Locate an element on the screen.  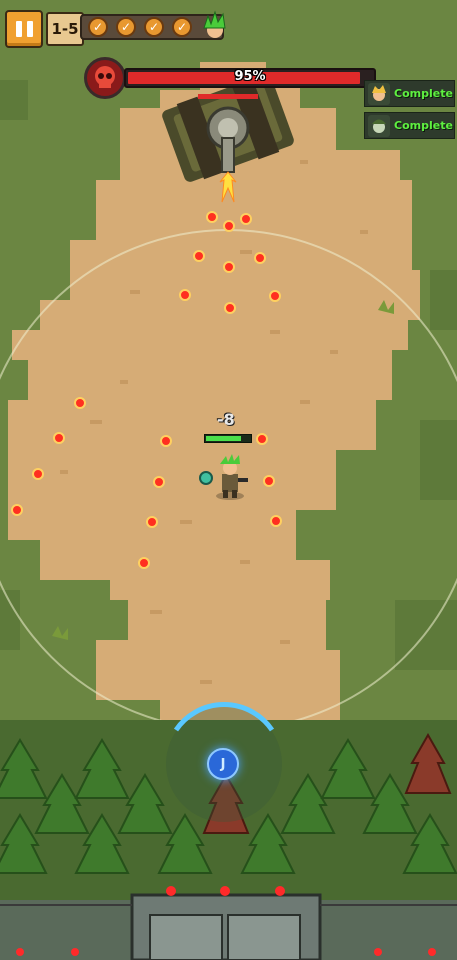
zombie-soldier-portrait-icon is located at coordinates (379, 125).